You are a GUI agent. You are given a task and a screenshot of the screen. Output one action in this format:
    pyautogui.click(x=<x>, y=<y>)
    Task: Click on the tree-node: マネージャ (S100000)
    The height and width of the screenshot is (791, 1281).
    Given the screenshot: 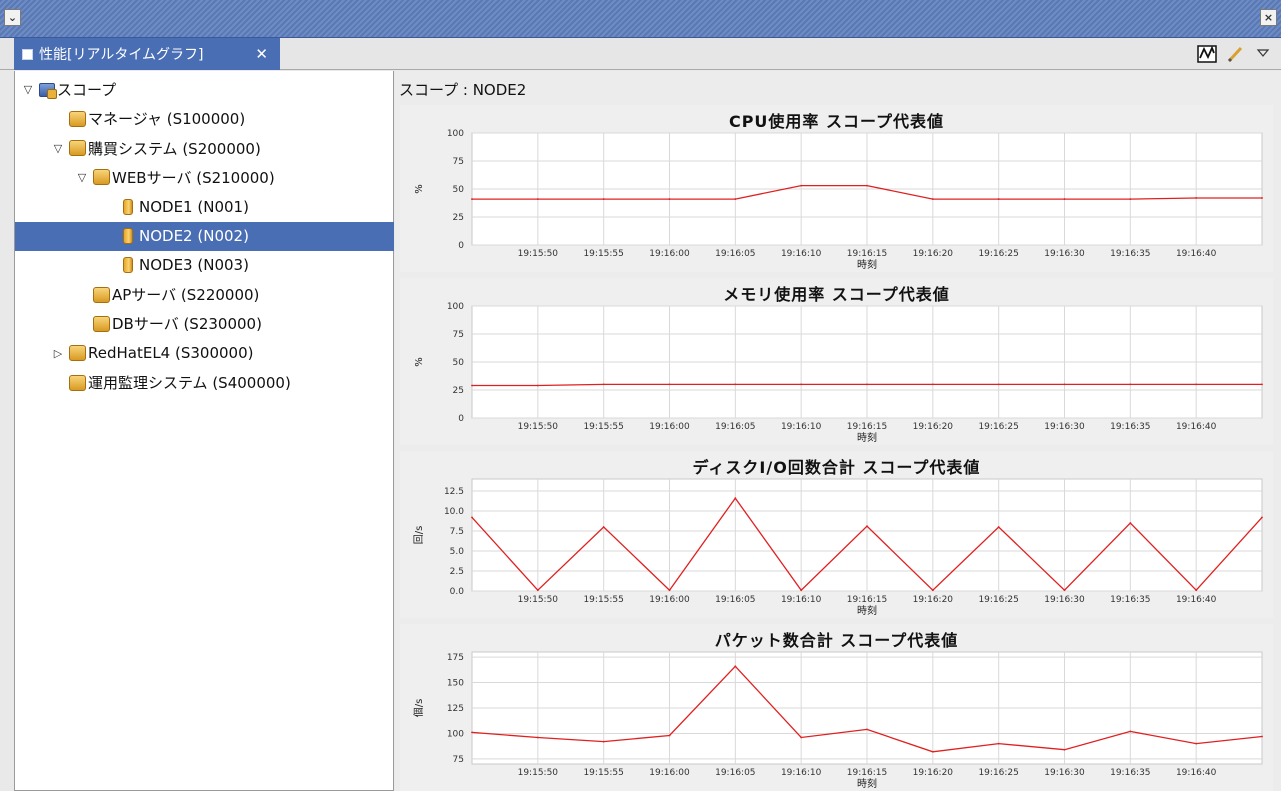 What is the action you would take?
    pyautogui.click(x=204, y=118)
    